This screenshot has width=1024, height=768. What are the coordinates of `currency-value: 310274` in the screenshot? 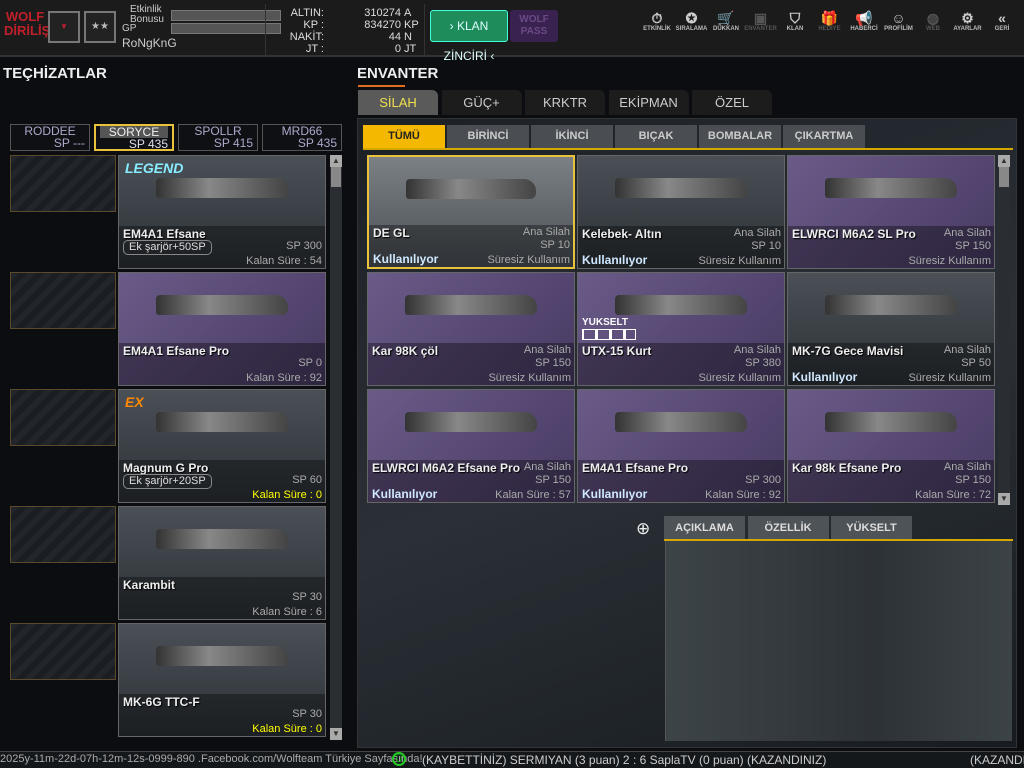 It's located at (382, 13).